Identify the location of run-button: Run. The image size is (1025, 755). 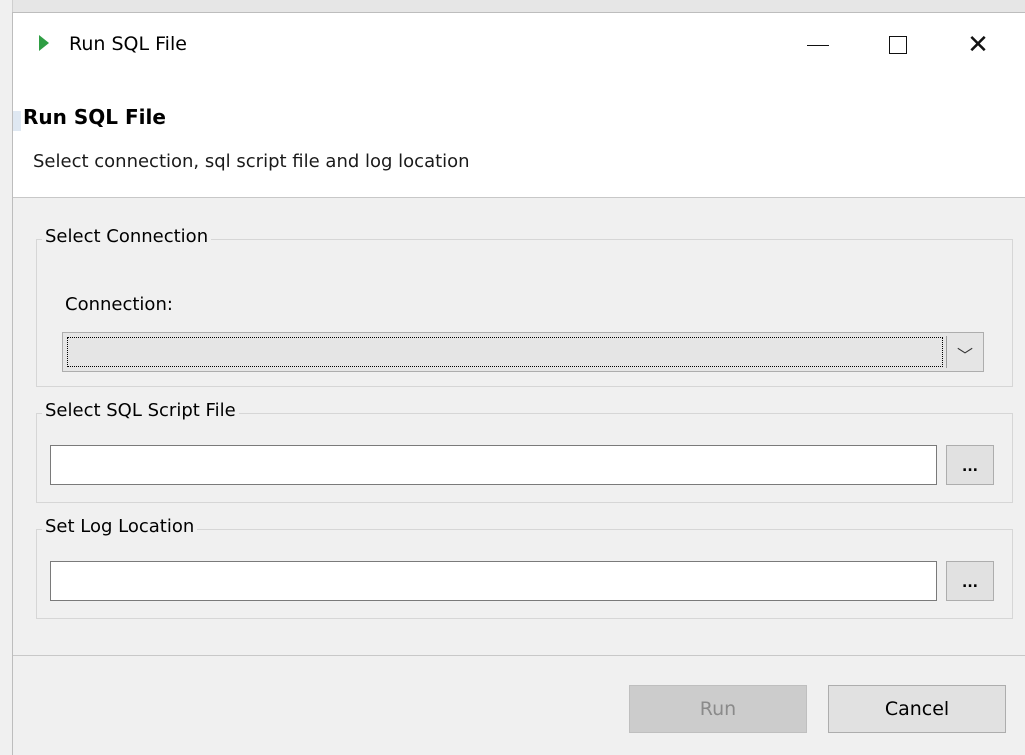
(718, 709).